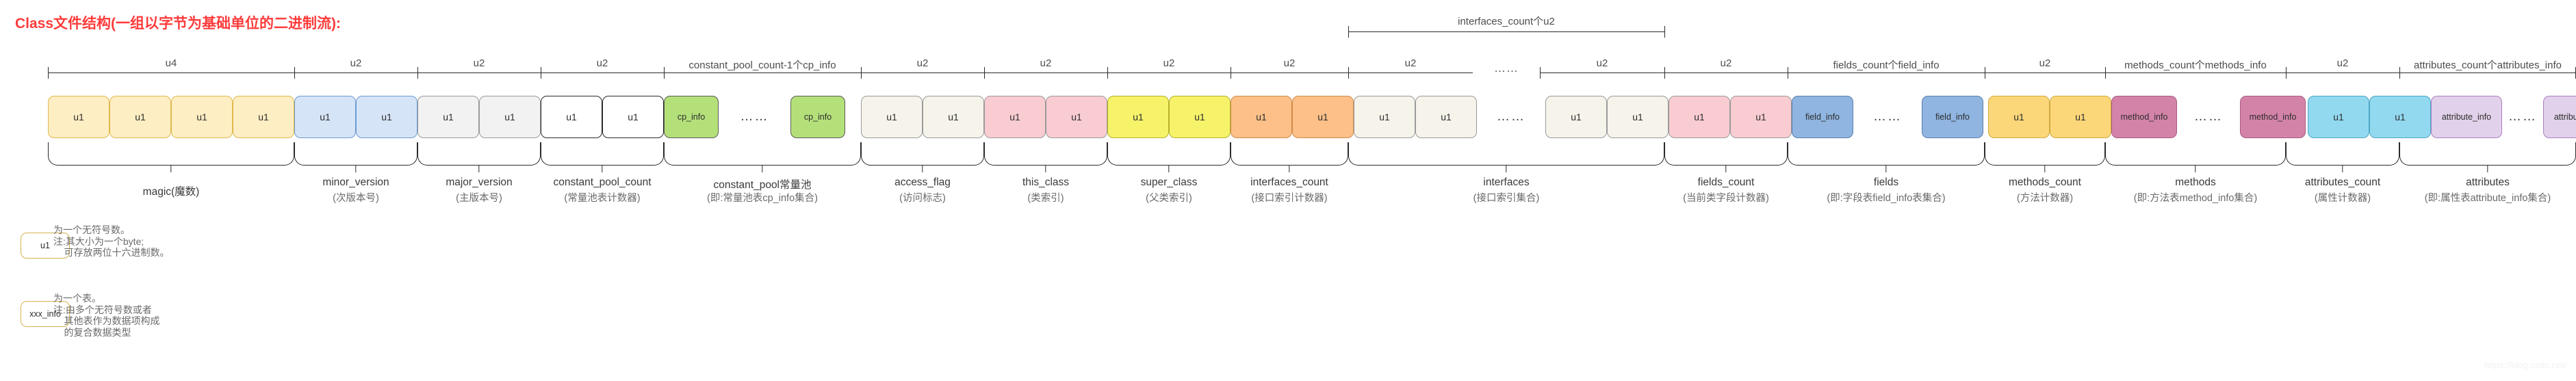 Image resolution: width=2576 pixels, height=381 pixels. I want to click on field-description: (方法计数器), so click(2045, 198).